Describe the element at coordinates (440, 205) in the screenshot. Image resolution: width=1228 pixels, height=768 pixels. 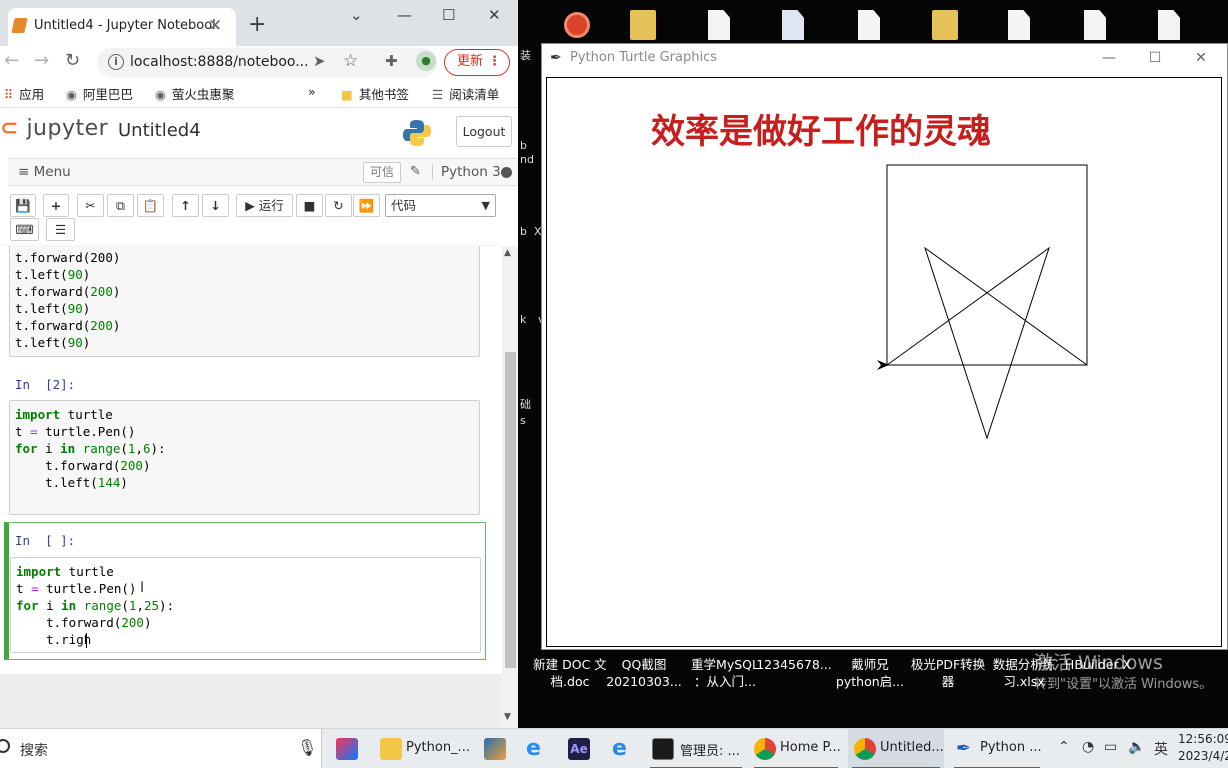
I see `cell-type-select: 代码 ▼` at that location.